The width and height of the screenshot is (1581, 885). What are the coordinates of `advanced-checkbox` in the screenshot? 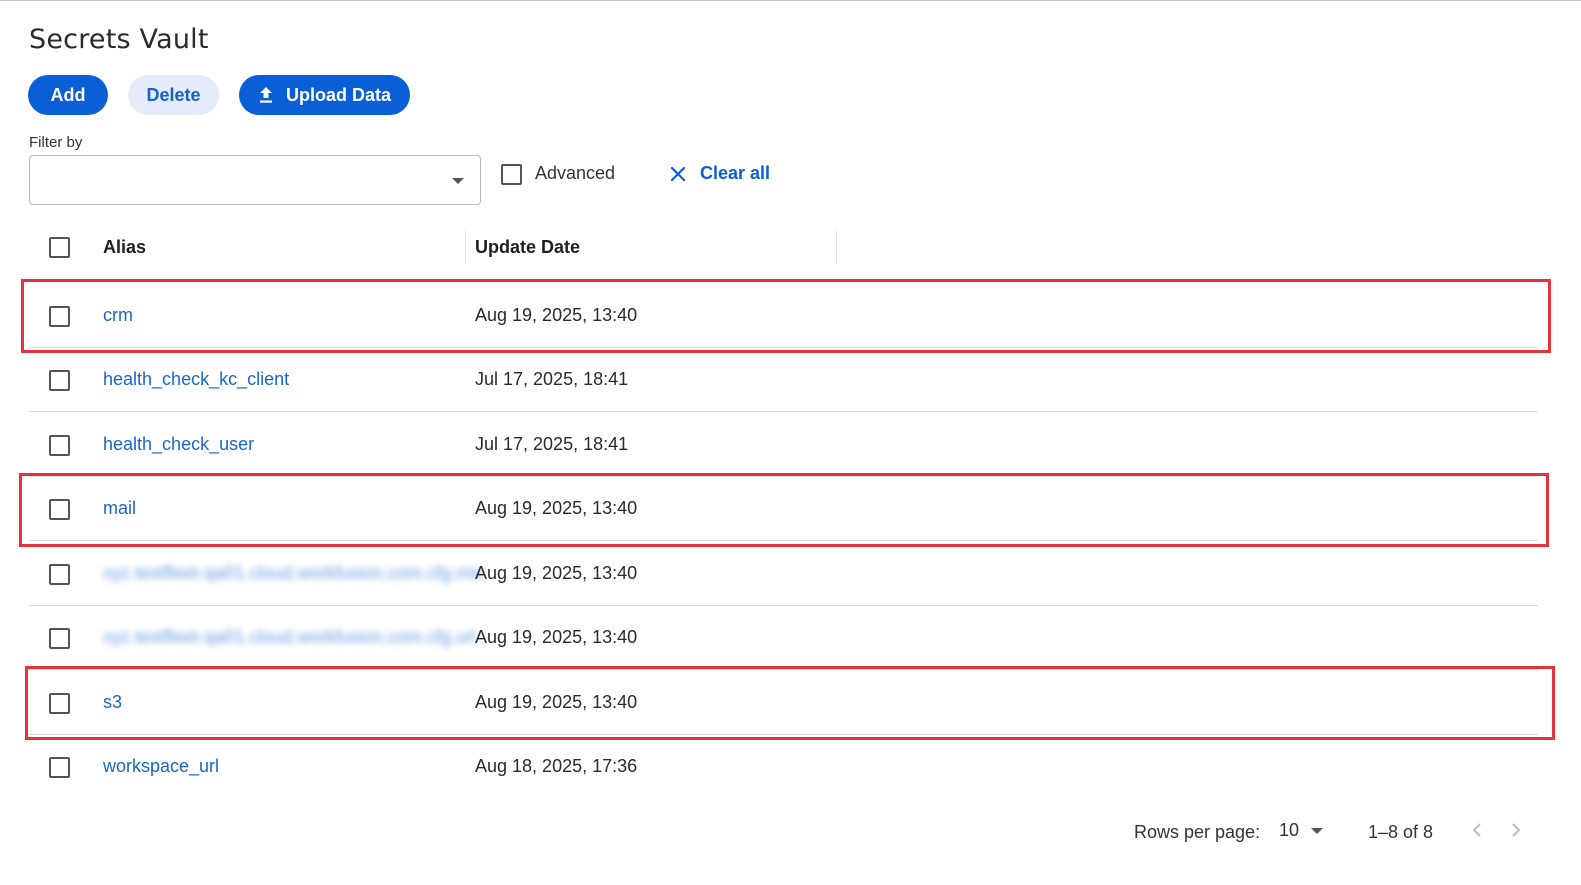 It's located at (511, 174).